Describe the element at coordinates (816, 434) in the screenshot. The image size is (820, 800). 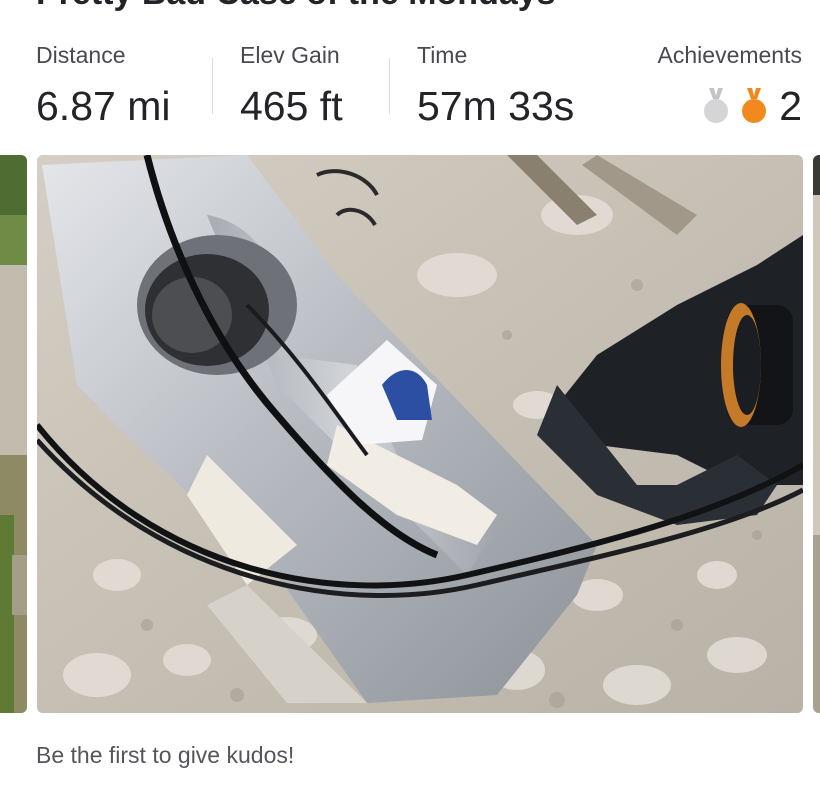
I see `next-photo-peek` at that location.